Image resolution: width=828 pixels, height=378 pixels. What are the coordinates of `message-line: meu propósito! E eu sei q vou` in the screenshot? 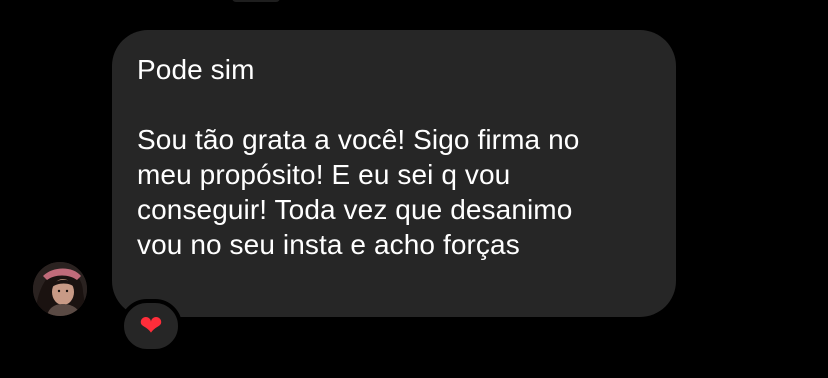 It's located at (324, 174).